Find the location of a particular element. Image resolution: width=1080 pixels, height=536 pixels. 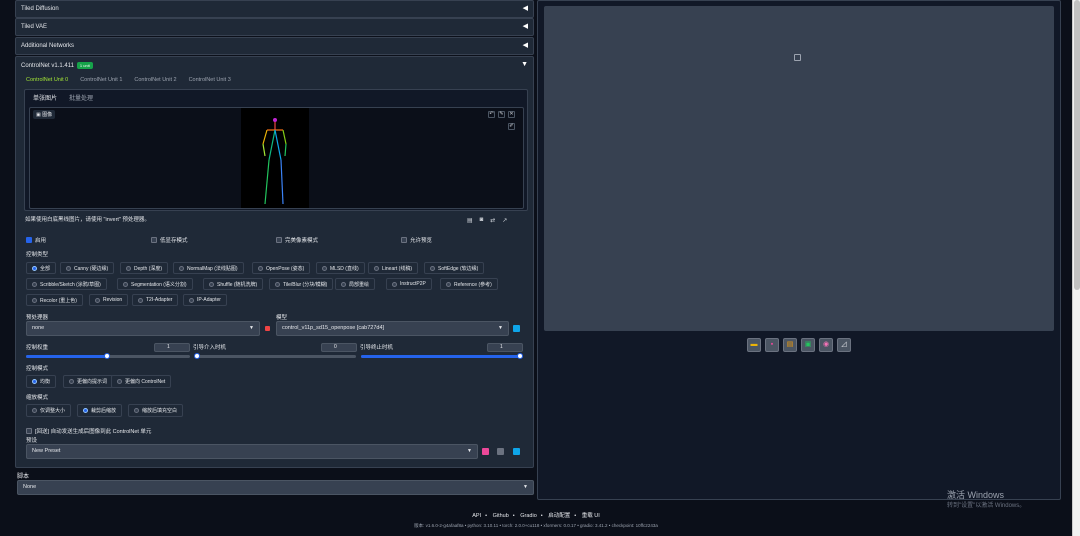

loopback-checkbox: [回送] 自动发送生成后图像到此 ControlNet 单元 is located at coordinates (88, 431).